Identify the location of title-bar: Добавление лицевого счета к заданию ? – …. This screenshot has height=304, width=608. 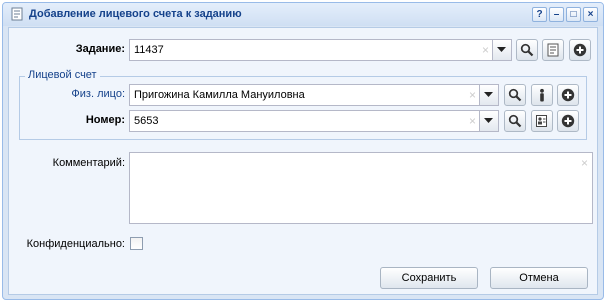
(303, 14).